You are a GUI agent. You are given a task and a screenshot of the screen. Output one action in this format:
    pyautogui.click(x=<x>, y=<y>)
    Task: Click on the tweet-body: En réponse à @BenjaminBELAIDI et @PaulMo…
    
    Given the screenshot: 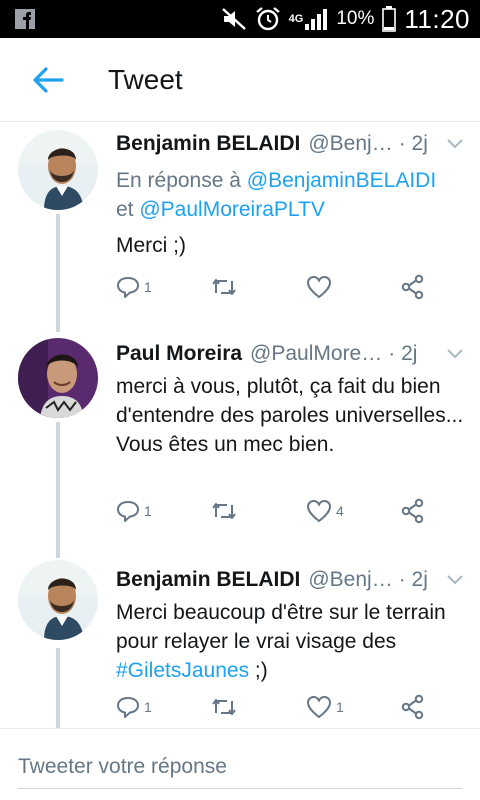 What is the action you would take?
    pyautogui.click(x=291, y=213)
    